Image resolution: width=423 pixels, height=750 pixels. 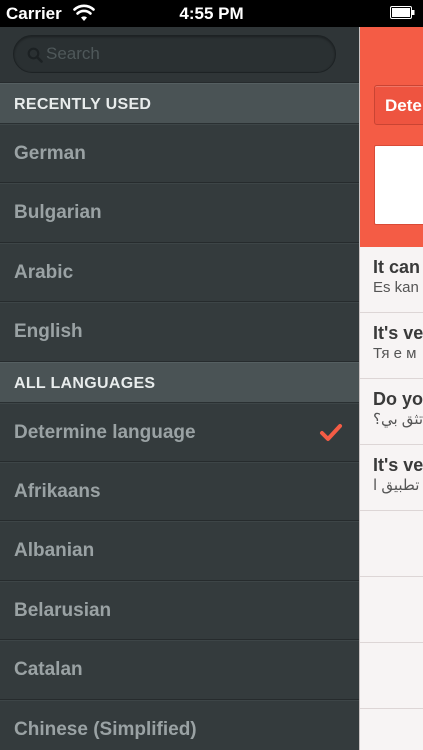 I want to click on language-label: Arabic, so click(x=44, y=272).